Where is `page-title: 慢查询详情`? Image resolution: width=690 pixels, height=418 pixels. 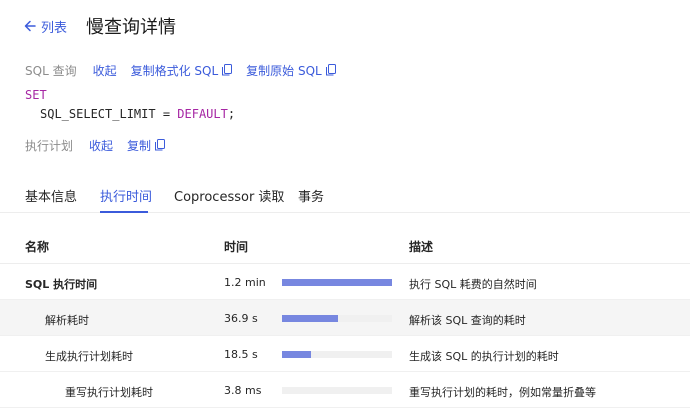
page-title: 慢查询详情 is located at coordinates (131, 27).